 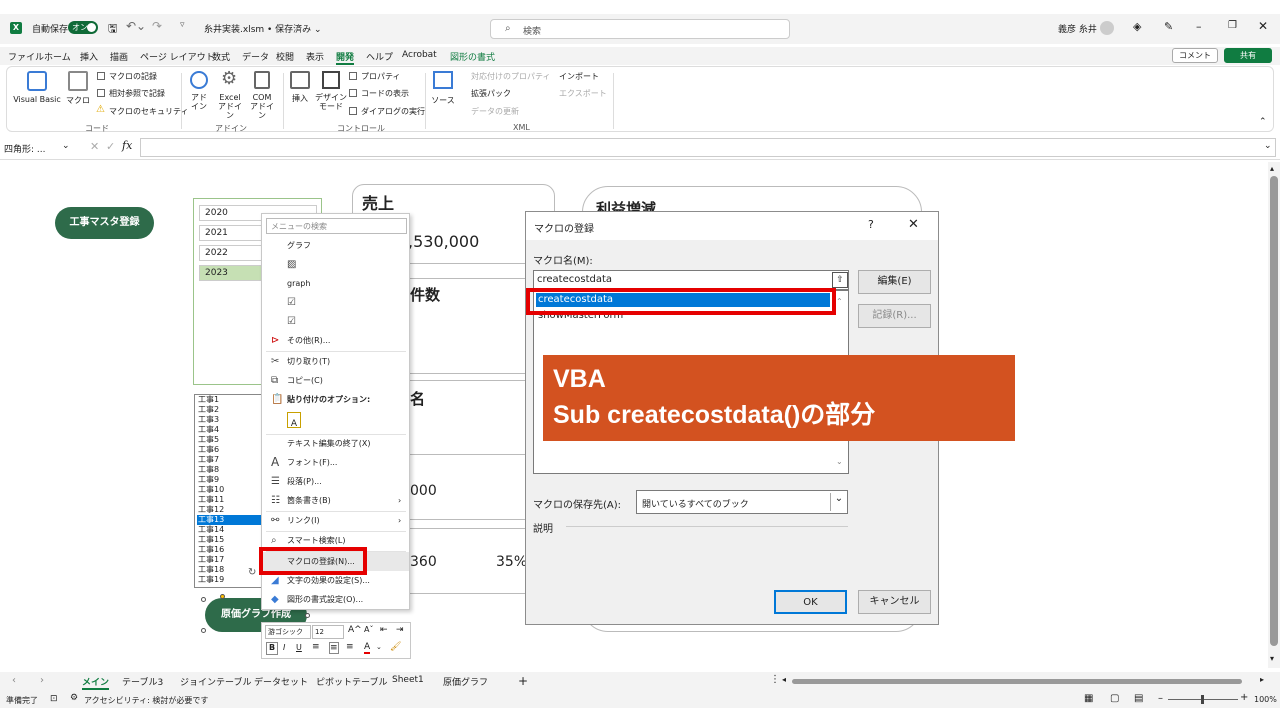 What do you see at coordinates (840, 280) in the screenshot?
I see `collapse-dialog-icon: ⇧` at bounding box center [840, 280].